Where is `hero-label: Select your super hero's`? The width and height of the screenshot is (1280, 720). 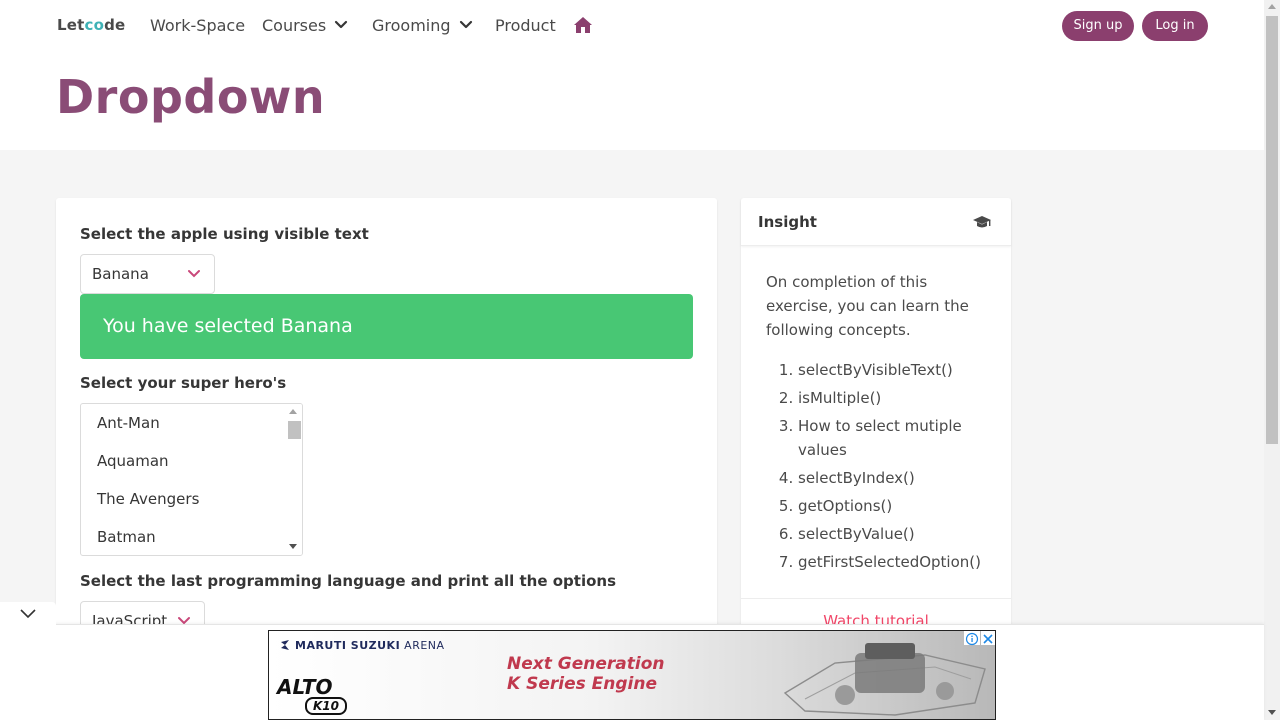 hero-label: Select your super hero's is located at coordinates (183, 383).